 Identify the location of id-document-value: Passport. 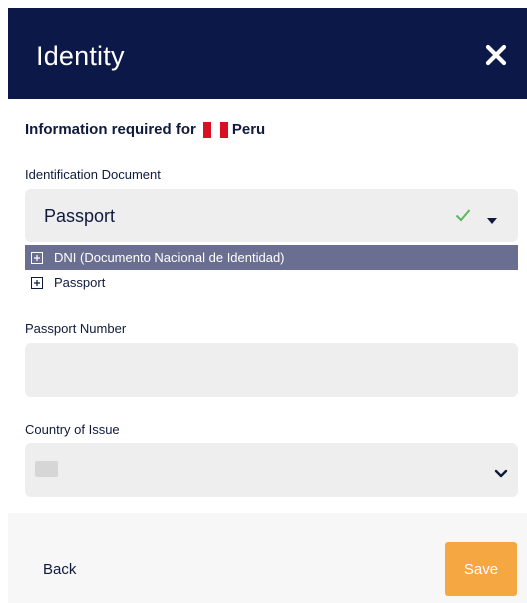
(80, 216).